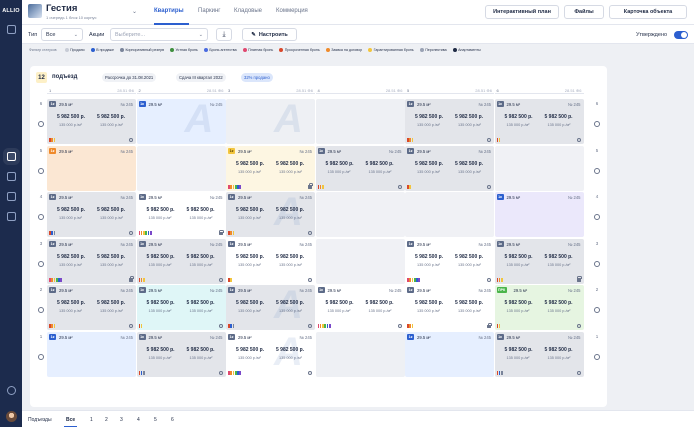  What do you see at coordinates (134, 11) in the screenshot?
I see `chevron-down-icon: ⌄` at bounding box center [134, 11].